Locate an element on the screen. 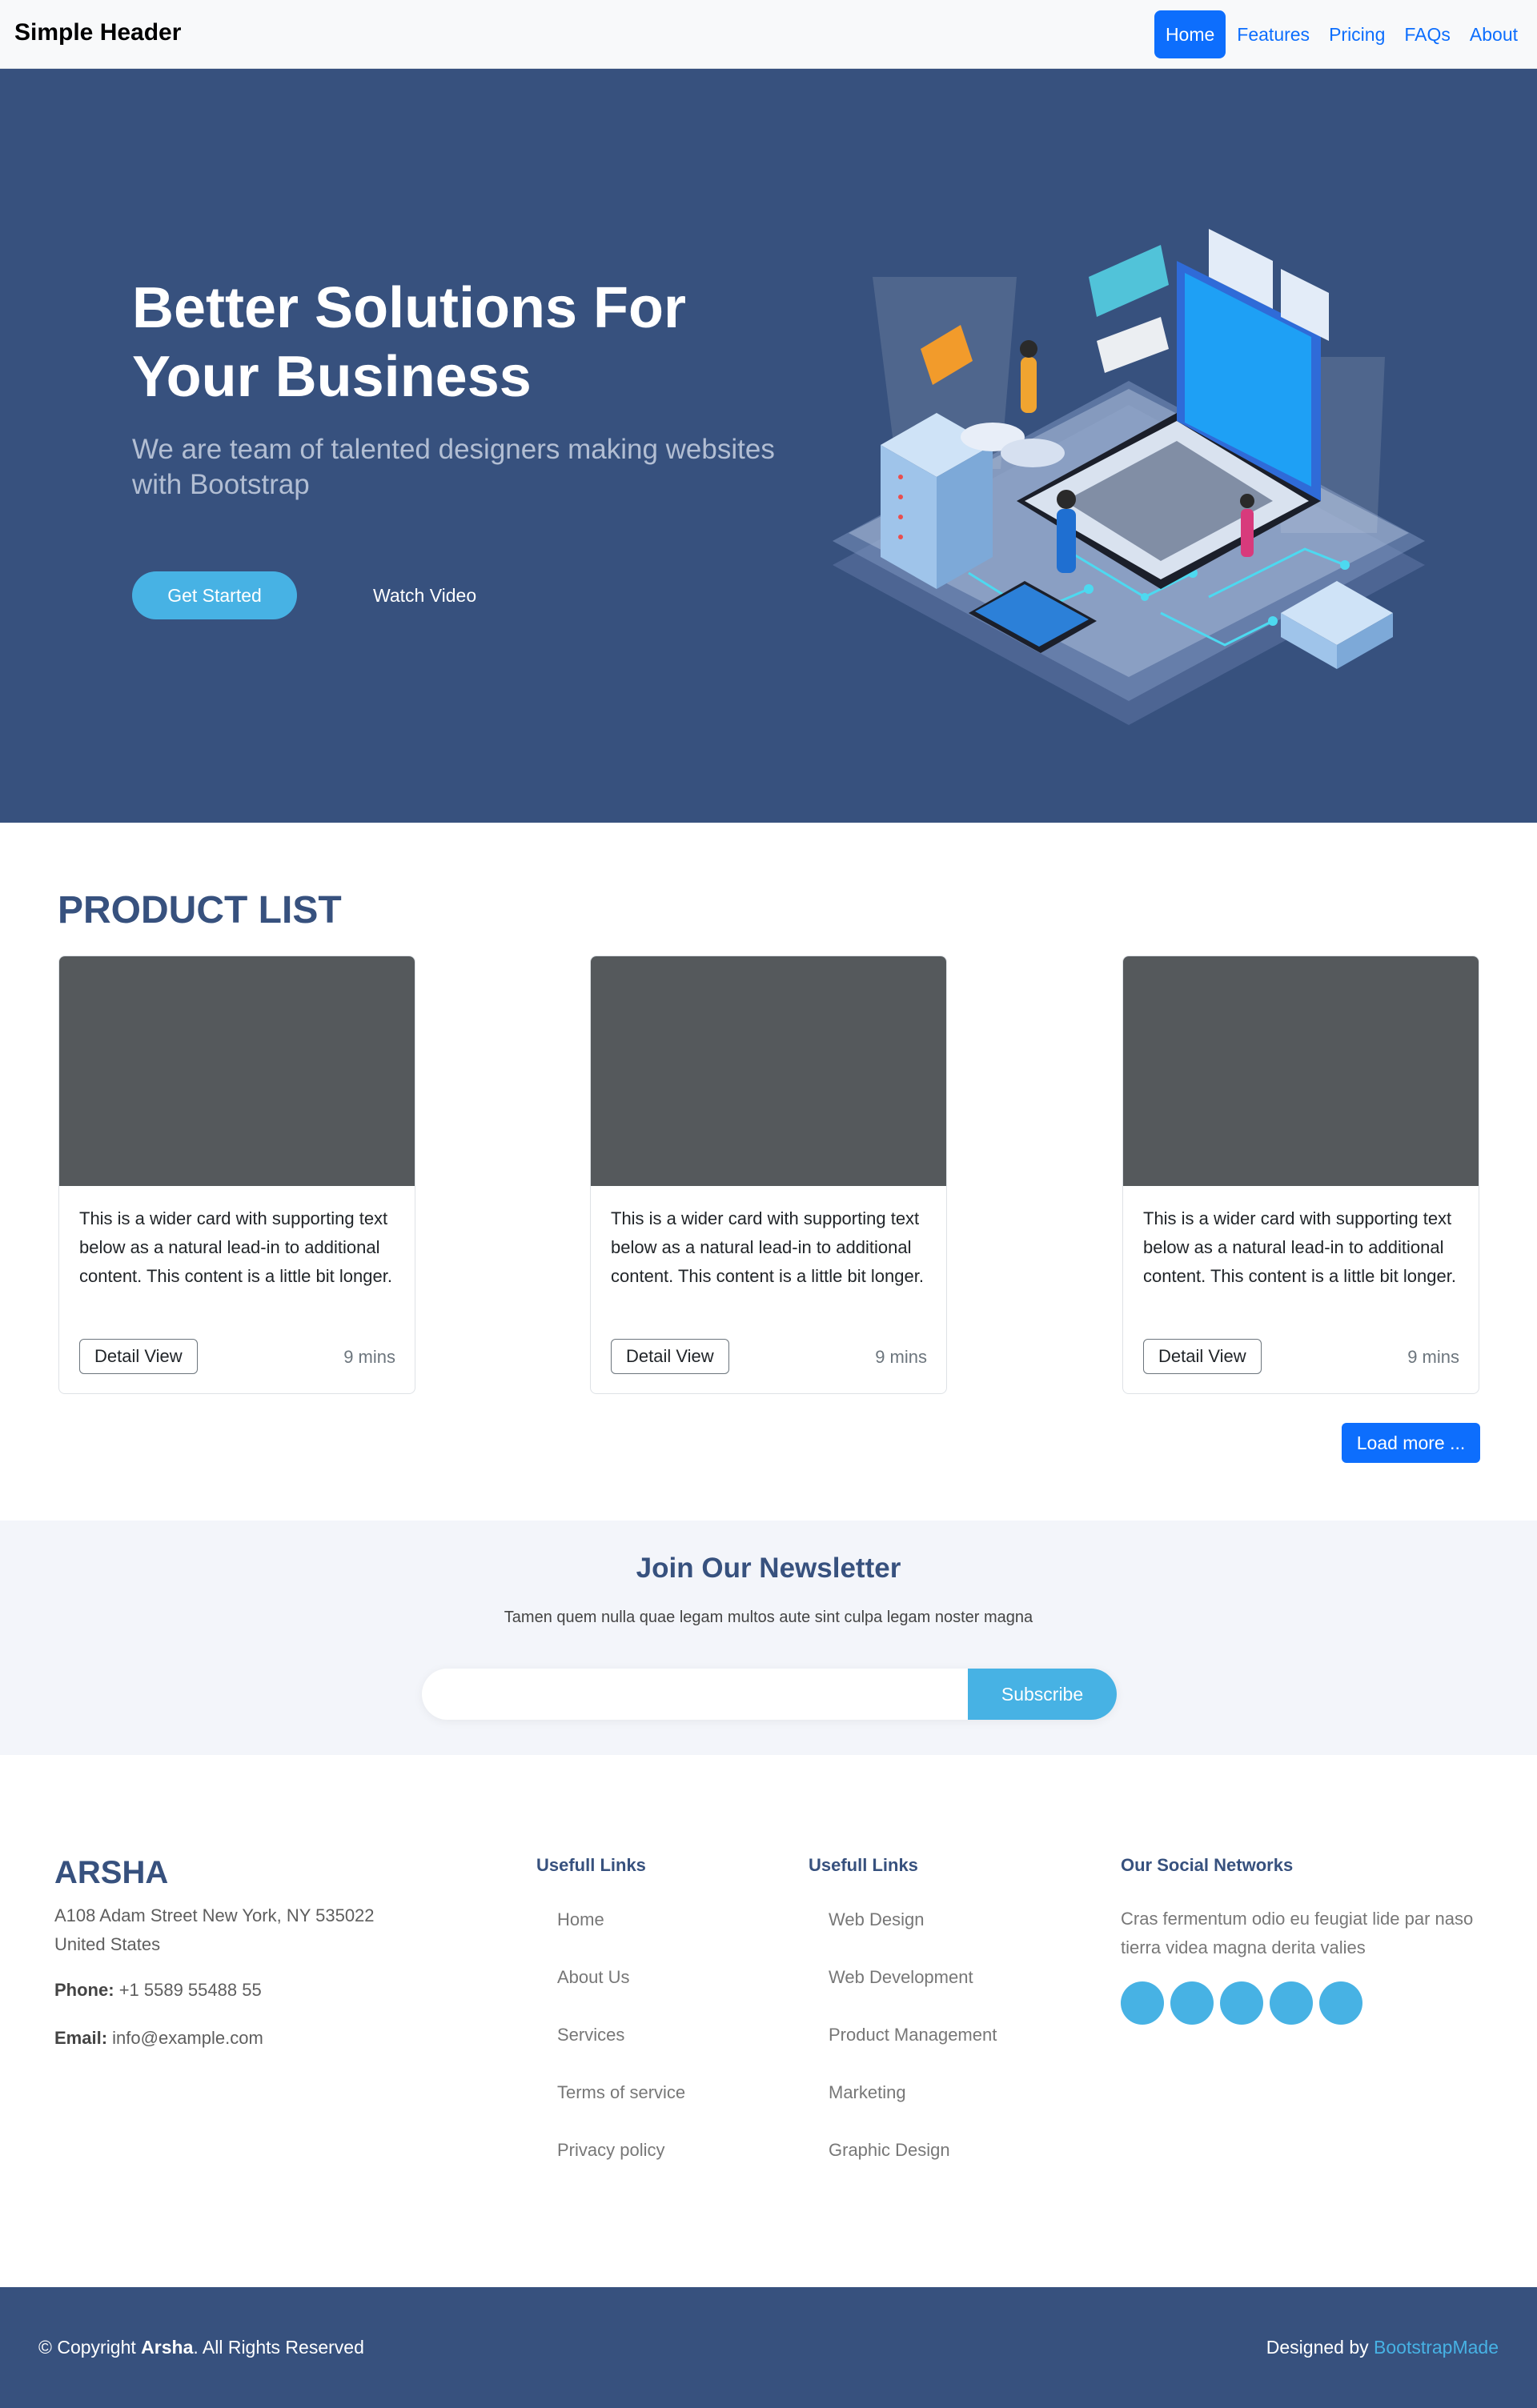 This screenshot has width=1537, height=2408. useful-links-title-2: Usefull Links is located at coordinates (863, 1865).